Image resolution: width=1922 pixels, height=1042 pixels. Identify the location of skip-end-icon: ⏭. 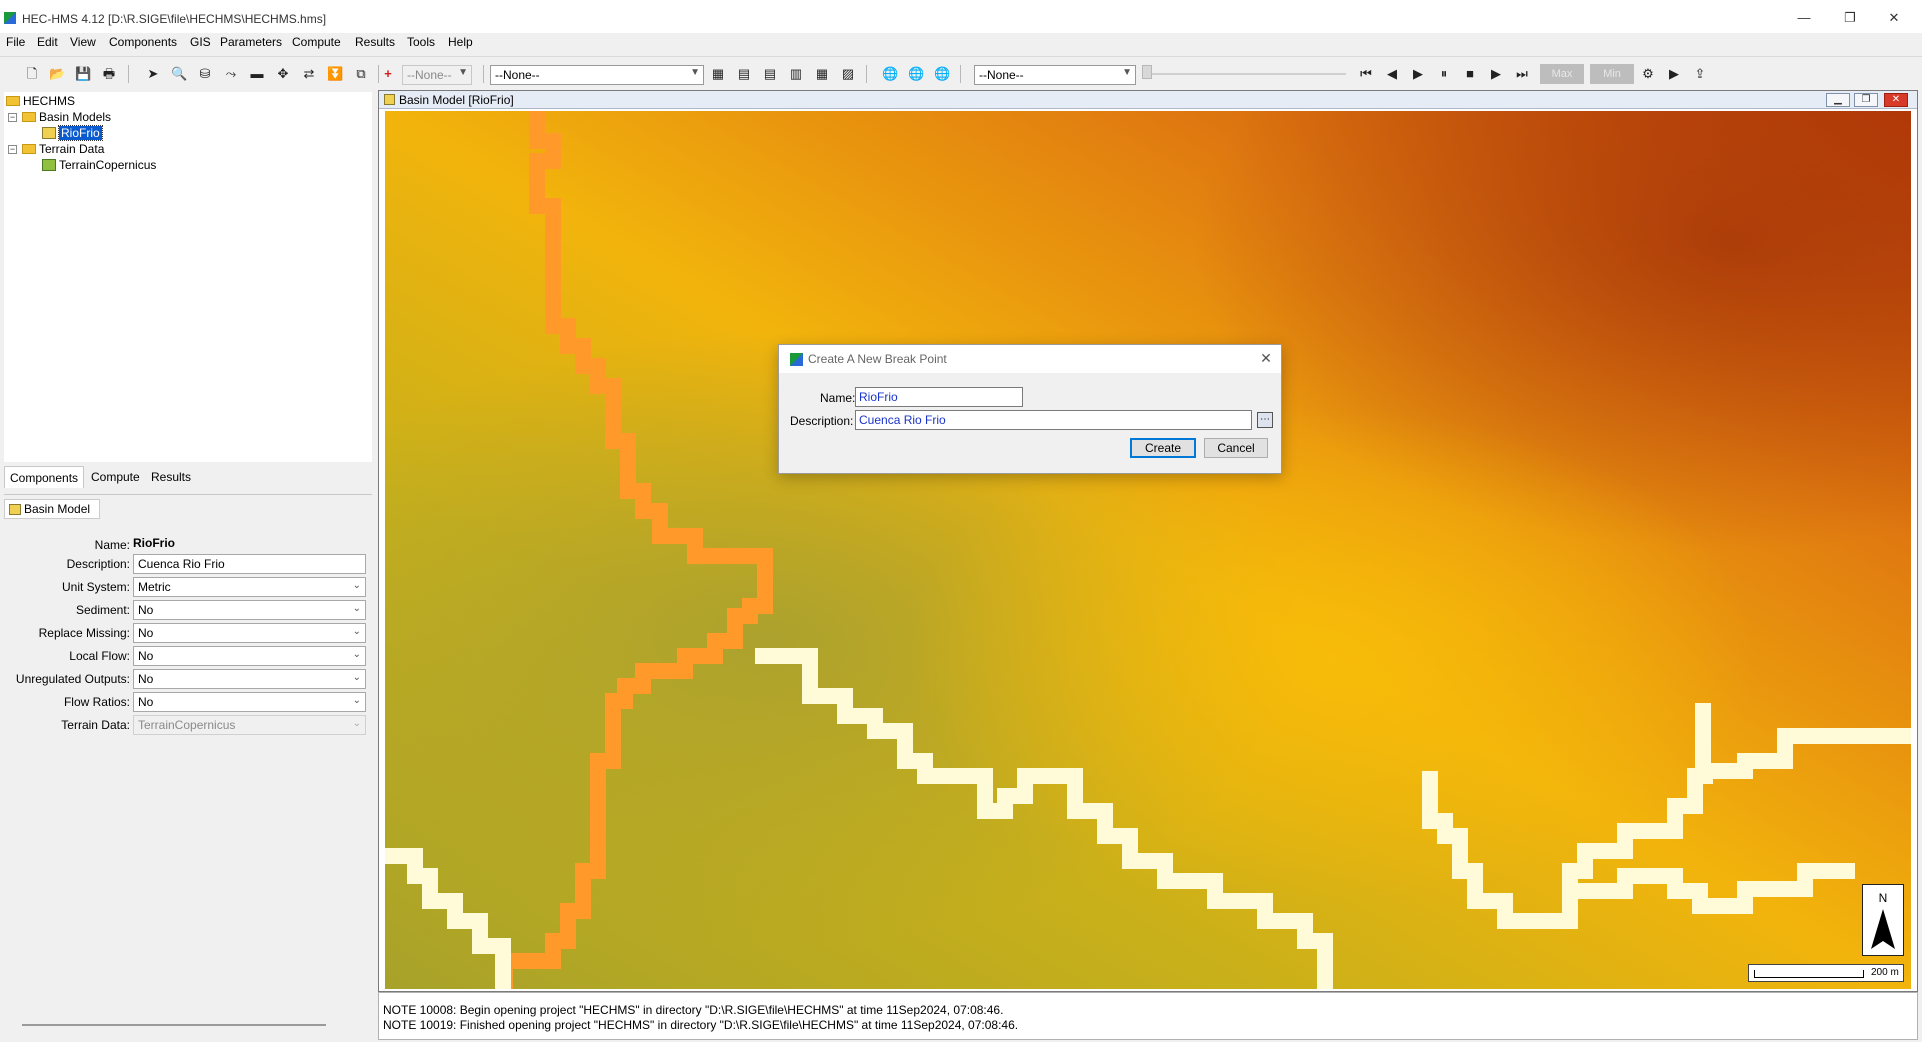
(1522, 74).